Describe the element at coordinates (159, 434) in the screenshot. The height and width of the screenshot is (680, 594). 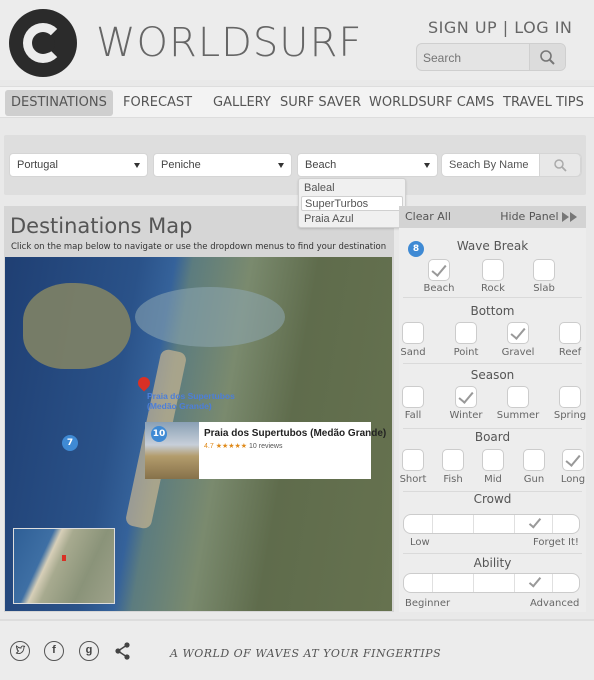
I see `annotation-badge-10: 10` at that location.